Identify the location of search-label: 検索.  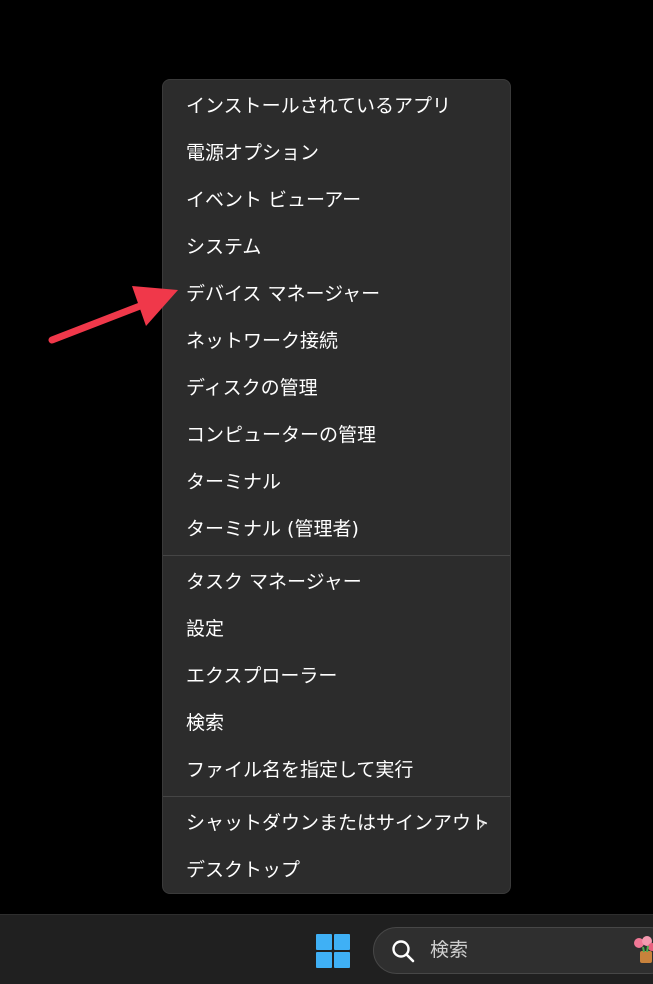
(449, 950).